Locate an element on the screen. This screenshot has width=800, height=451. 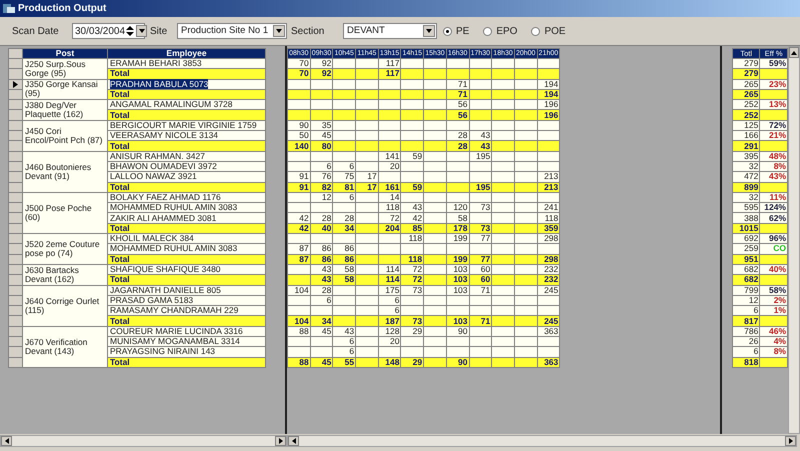
employee-cell: PRASAD GAMA 5183 is located at coordinates (187, 300).